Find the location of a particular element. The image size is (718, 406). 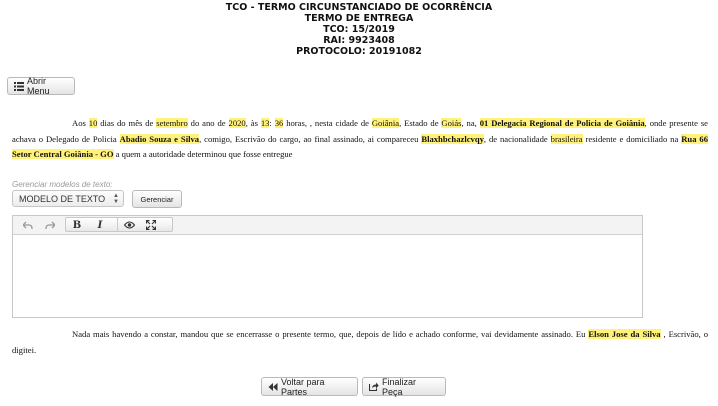

list-icon is located at coordinates (19, 86).